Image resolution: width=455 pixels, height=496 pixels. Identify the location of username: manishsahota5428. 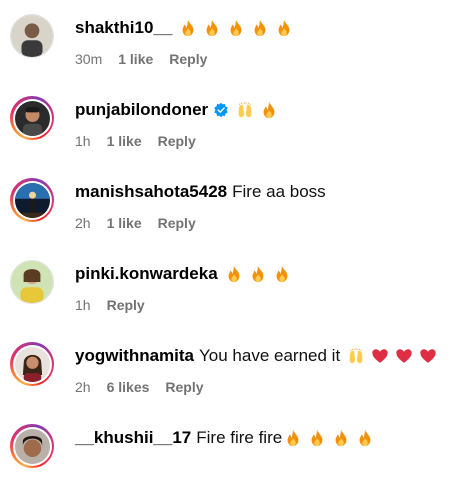
(151, 192).